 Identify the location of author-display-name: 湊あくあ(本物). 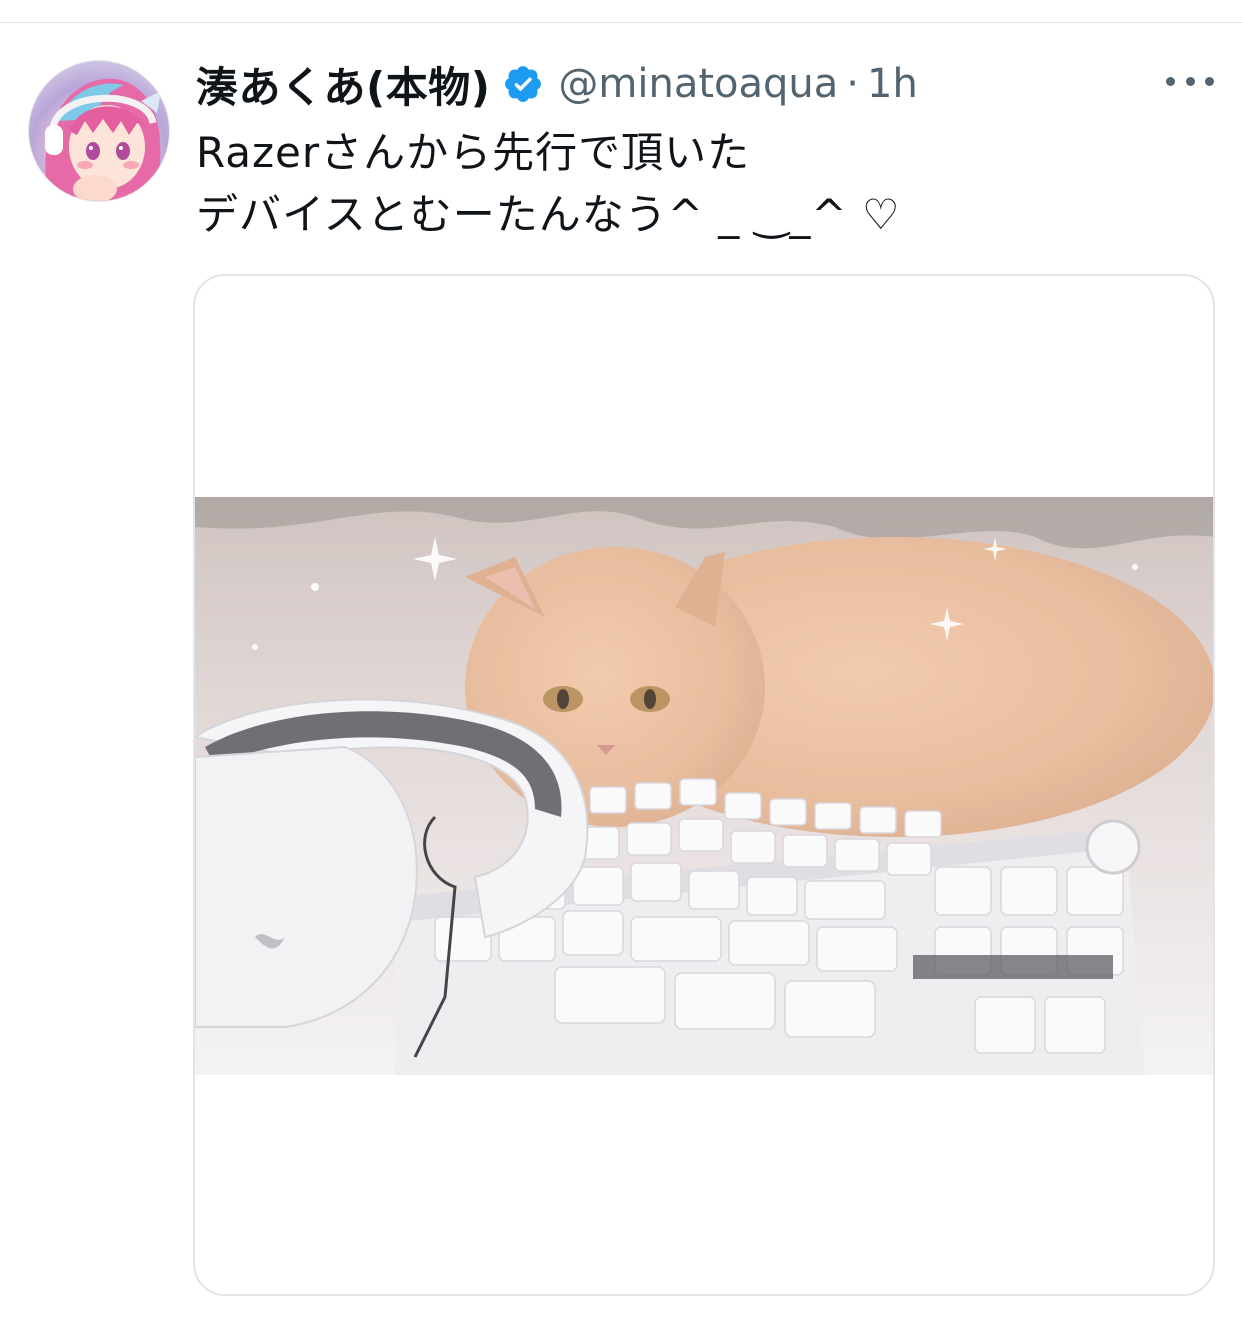
(343, 84).